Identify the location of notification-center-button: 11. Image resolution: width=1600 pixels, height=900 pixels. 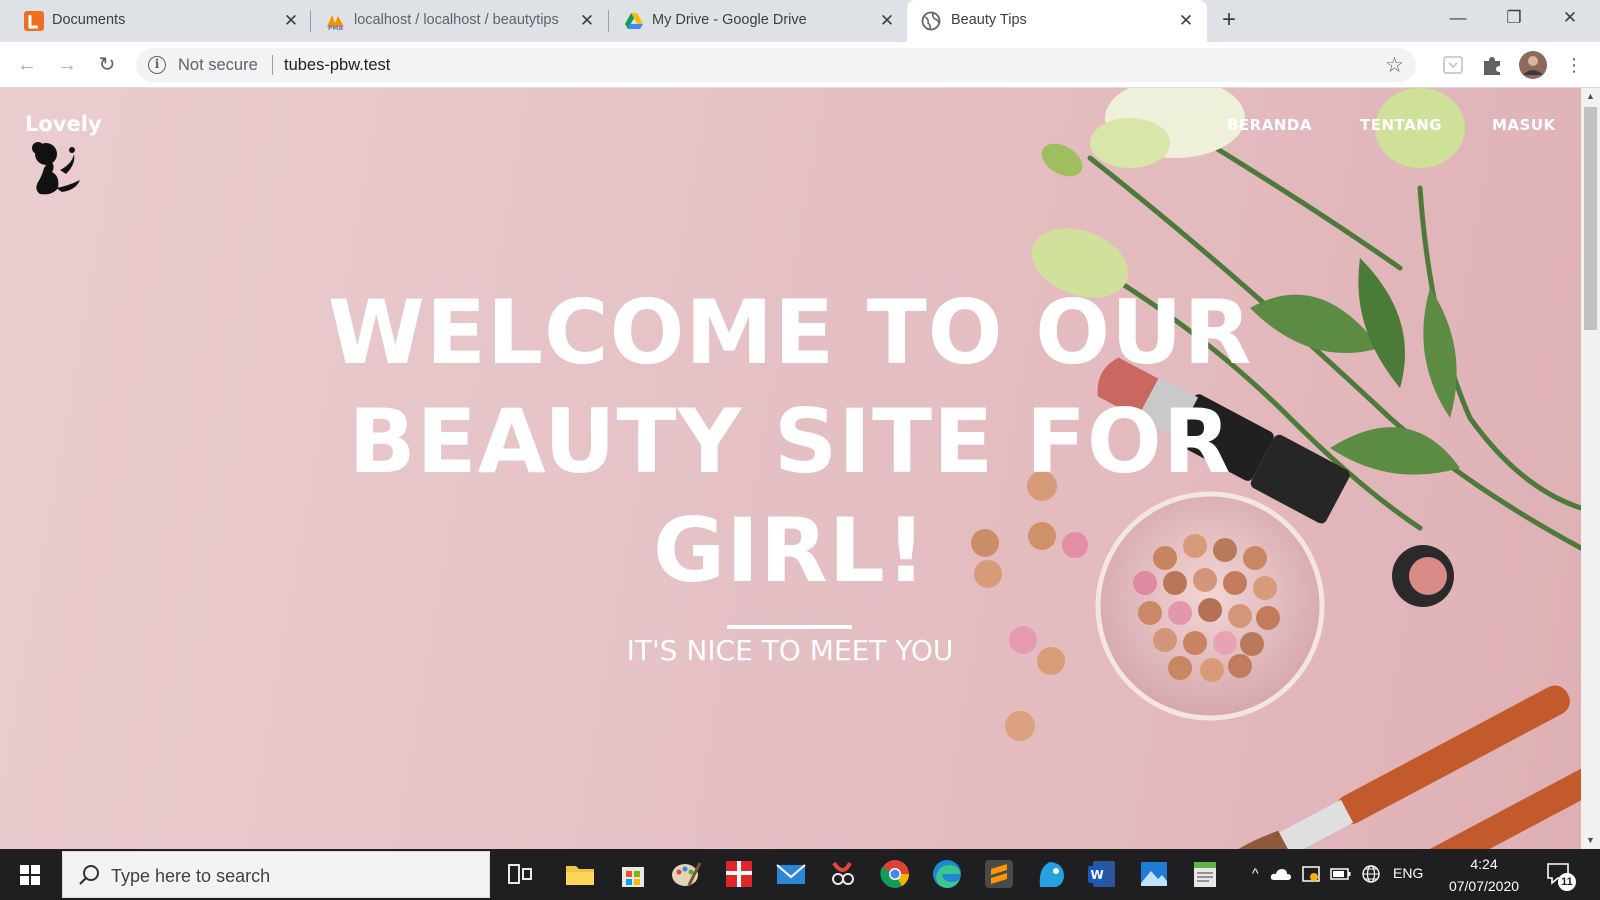
(1561, 876).